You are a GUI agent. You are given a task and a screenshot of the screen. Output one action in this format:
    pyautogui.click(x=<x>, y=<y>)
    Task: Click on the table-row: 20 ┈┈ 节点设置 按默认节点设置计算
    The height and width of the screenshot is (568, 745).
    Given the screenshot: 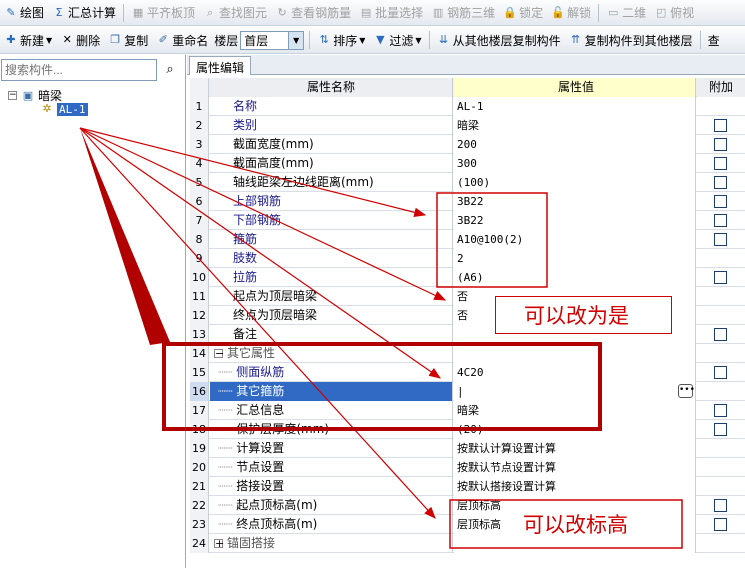 What is the action you would take?
    pyautogui.click(x=467, y=467)
    